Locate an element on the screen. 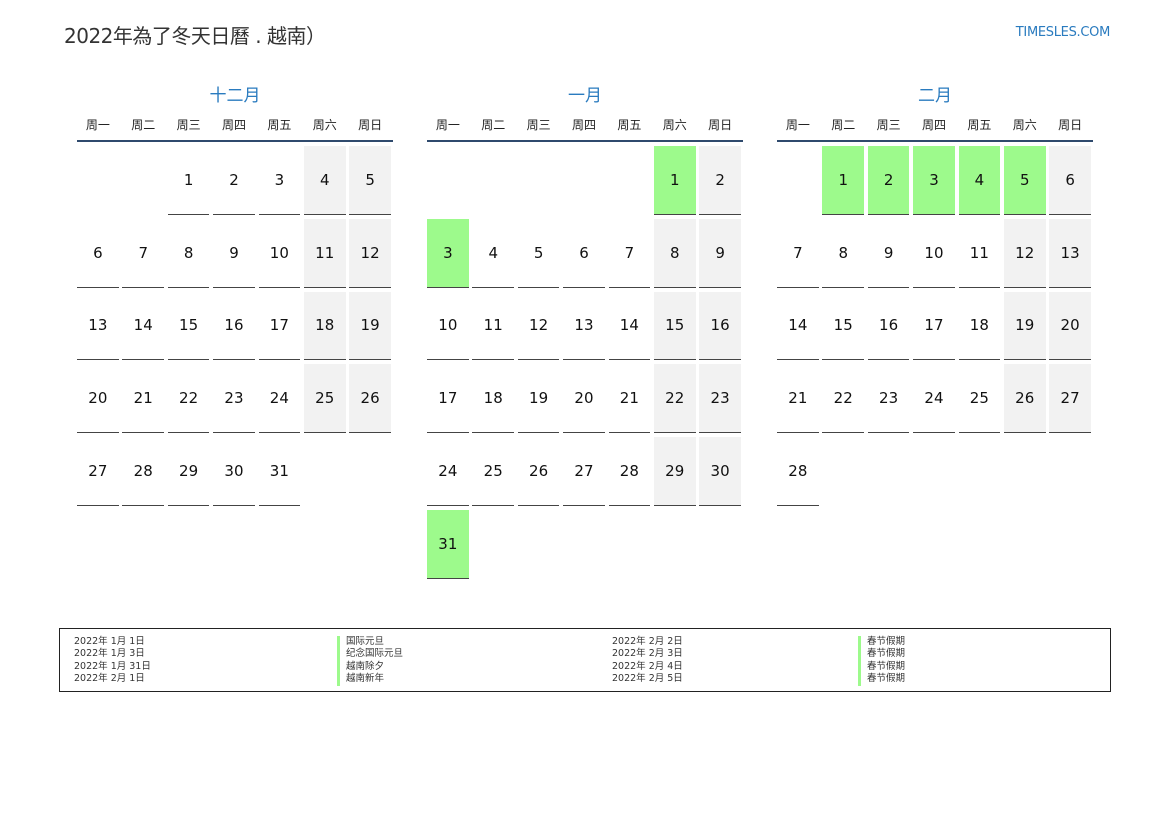 The width and height of the screenshot is (1169, 827). weekday-label: 周一 is located at coordinates (97, 124).